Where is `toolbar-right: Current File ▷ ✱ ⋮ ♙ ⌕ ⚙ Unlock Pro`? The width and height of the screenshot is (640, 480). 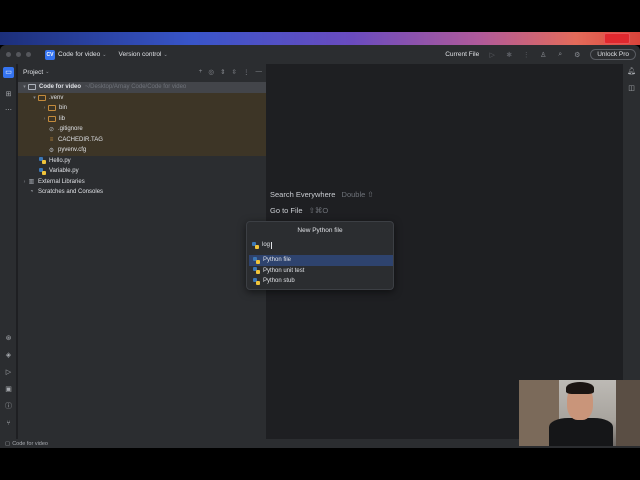
toolbar-right: Current File ▷ ✱ ⋮ ♙ ⌕ ⚙ Unlock Pro is located at coordinates (540, 54).